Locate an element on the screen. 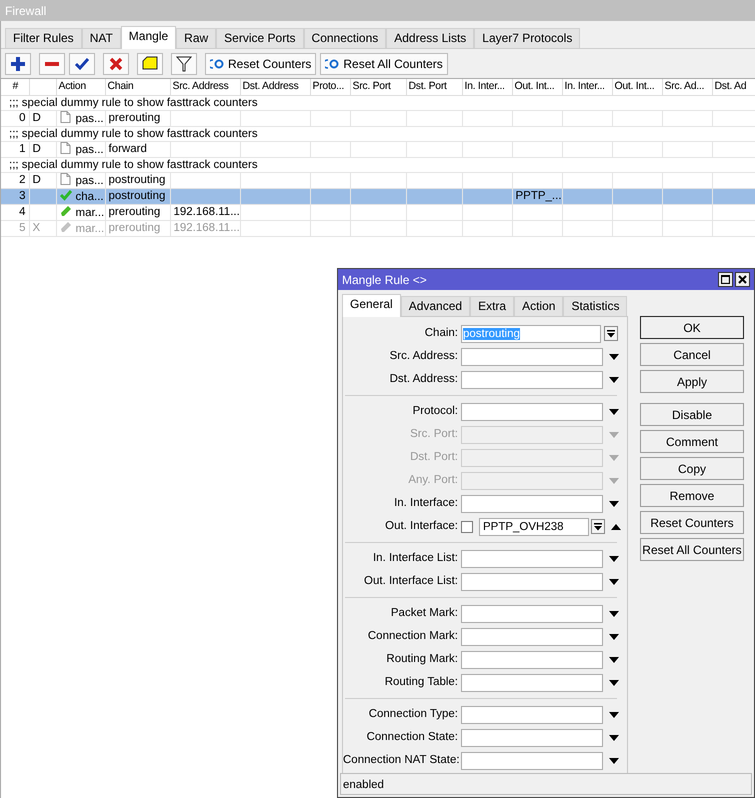 The image size is (755, 798). maximize-icon is located at coordinates (725, 279).